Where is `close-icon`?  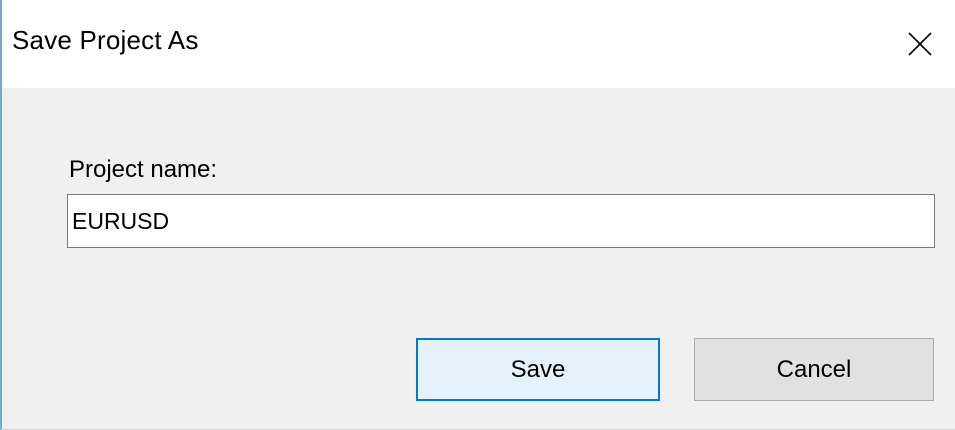
close-icon is located at coordinates (920, 44).